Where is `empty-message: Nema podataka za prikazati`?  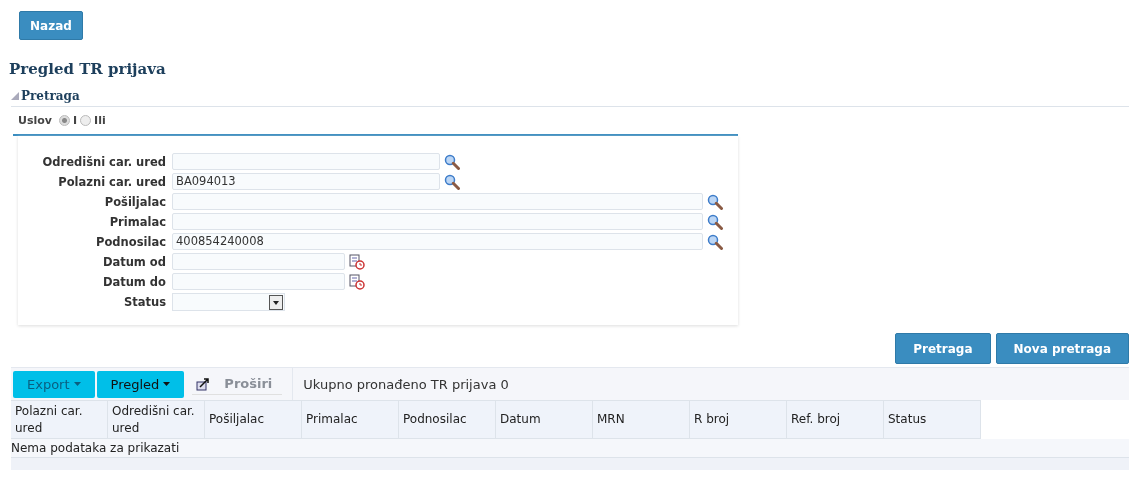
empty-message: Nema podataka za prikazati is located at coordinates (570, 448).